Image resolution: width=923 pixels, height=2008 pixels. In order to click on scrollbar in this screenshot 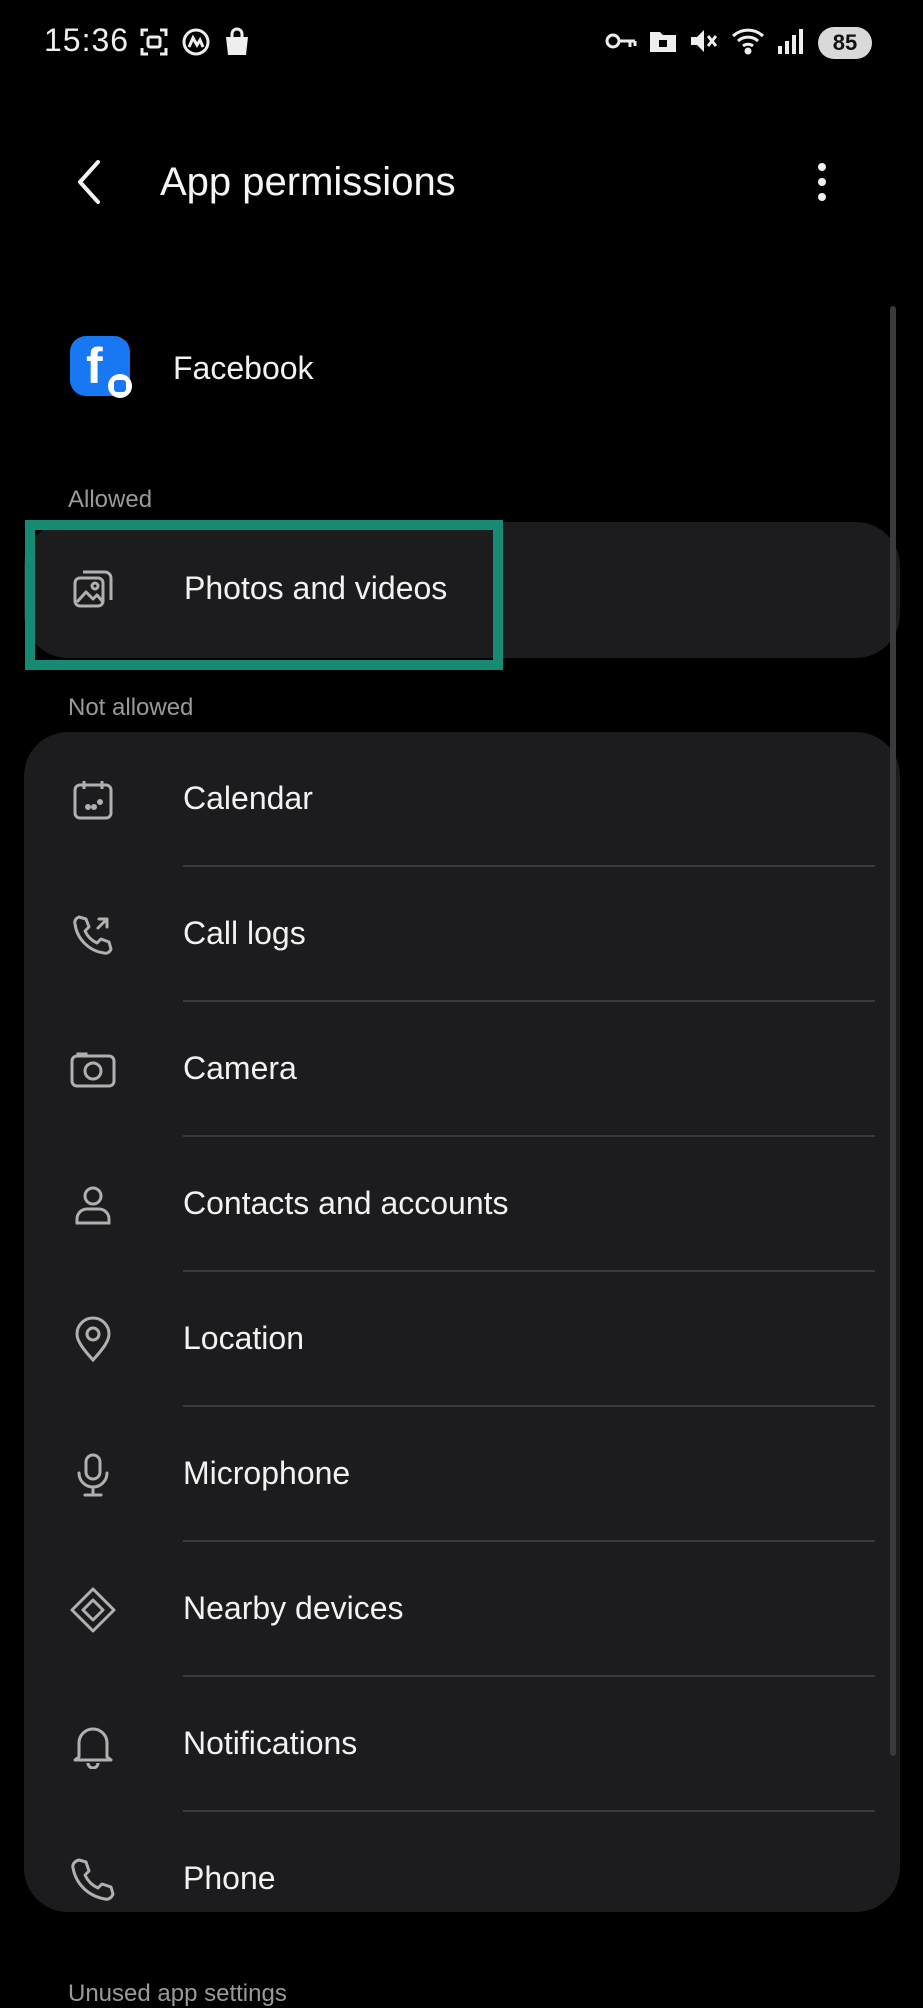, I will do `click(893, 1031)`.